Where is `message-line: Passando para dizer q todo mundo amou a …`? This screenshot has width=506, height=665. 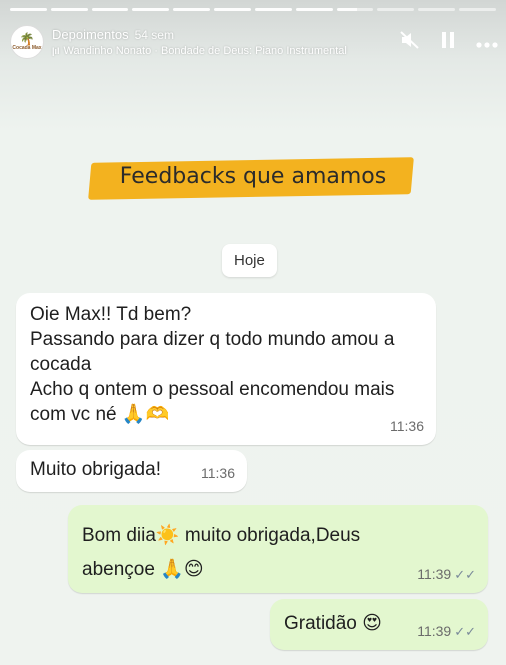
message-line: Passando para dizer q todo mundo amou a … is located at coordinates (212, 352).